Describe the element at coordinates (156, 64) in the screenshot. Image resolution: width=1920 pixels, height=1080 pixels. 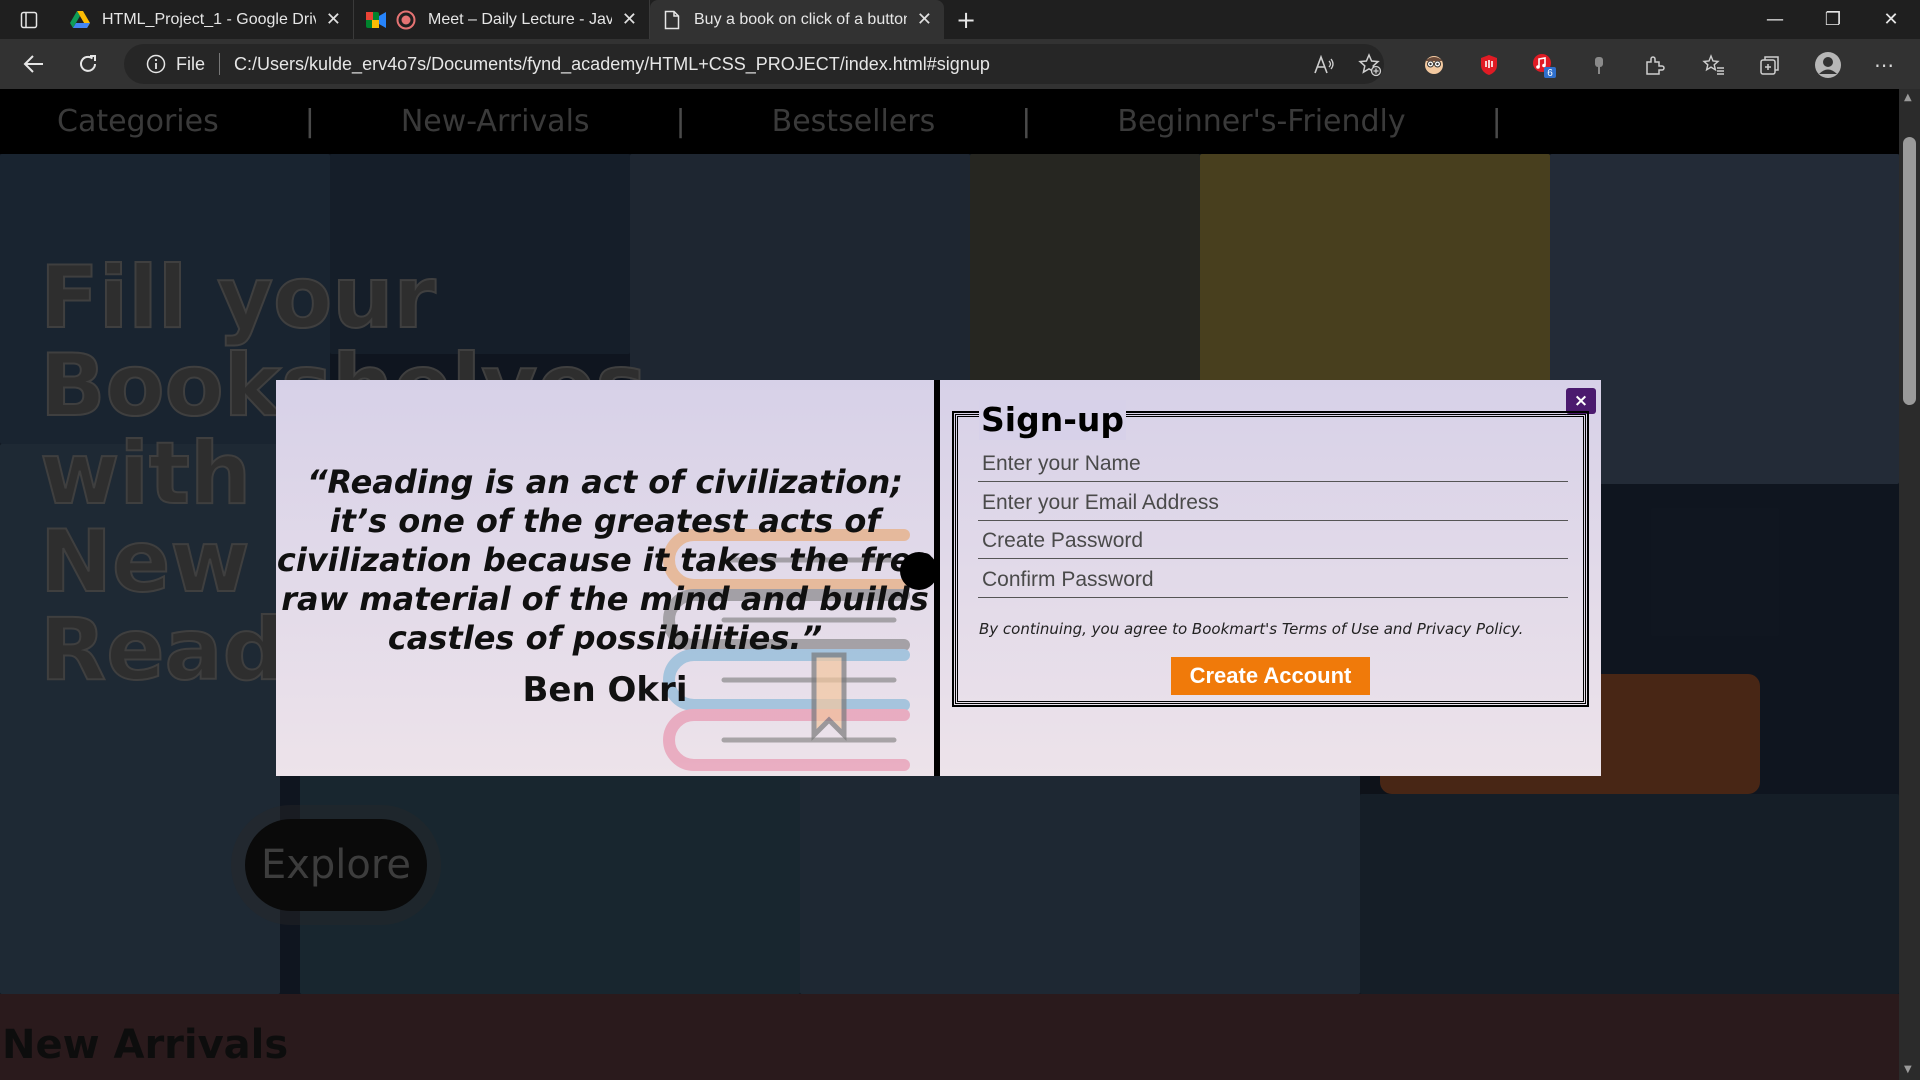
I see `info-icon` at that location.